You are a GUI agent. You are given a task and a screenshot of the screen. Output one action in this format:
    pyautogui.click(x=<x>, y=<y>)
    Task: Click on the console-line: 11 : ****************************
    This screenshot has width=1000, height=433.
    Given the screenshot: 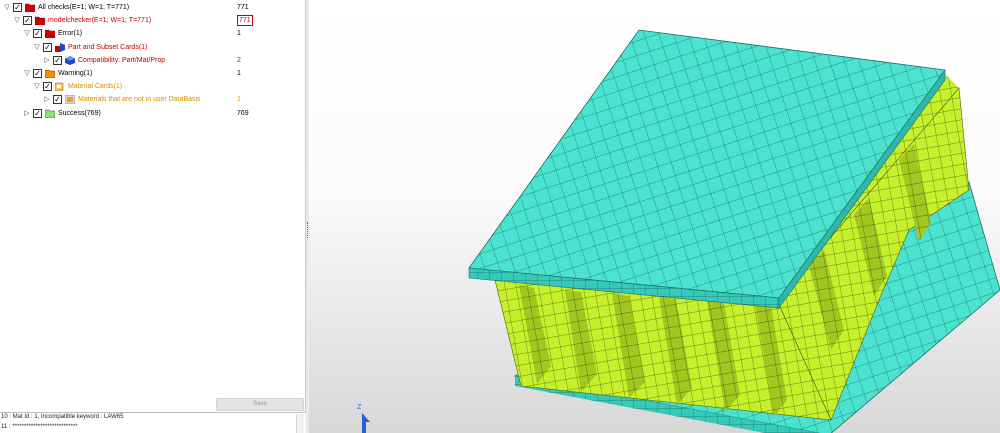 What is the action you would take?
    pyautogui.click(x=39, y=427)
    